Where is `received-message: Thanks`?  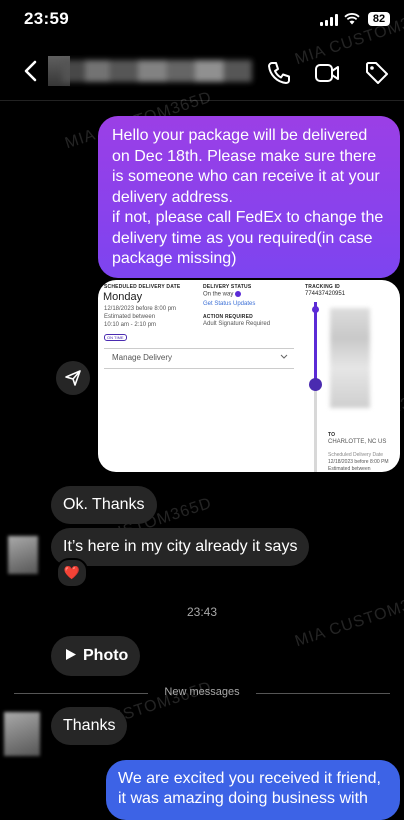
received-message: Thanks is located at coordinates (89, 726).